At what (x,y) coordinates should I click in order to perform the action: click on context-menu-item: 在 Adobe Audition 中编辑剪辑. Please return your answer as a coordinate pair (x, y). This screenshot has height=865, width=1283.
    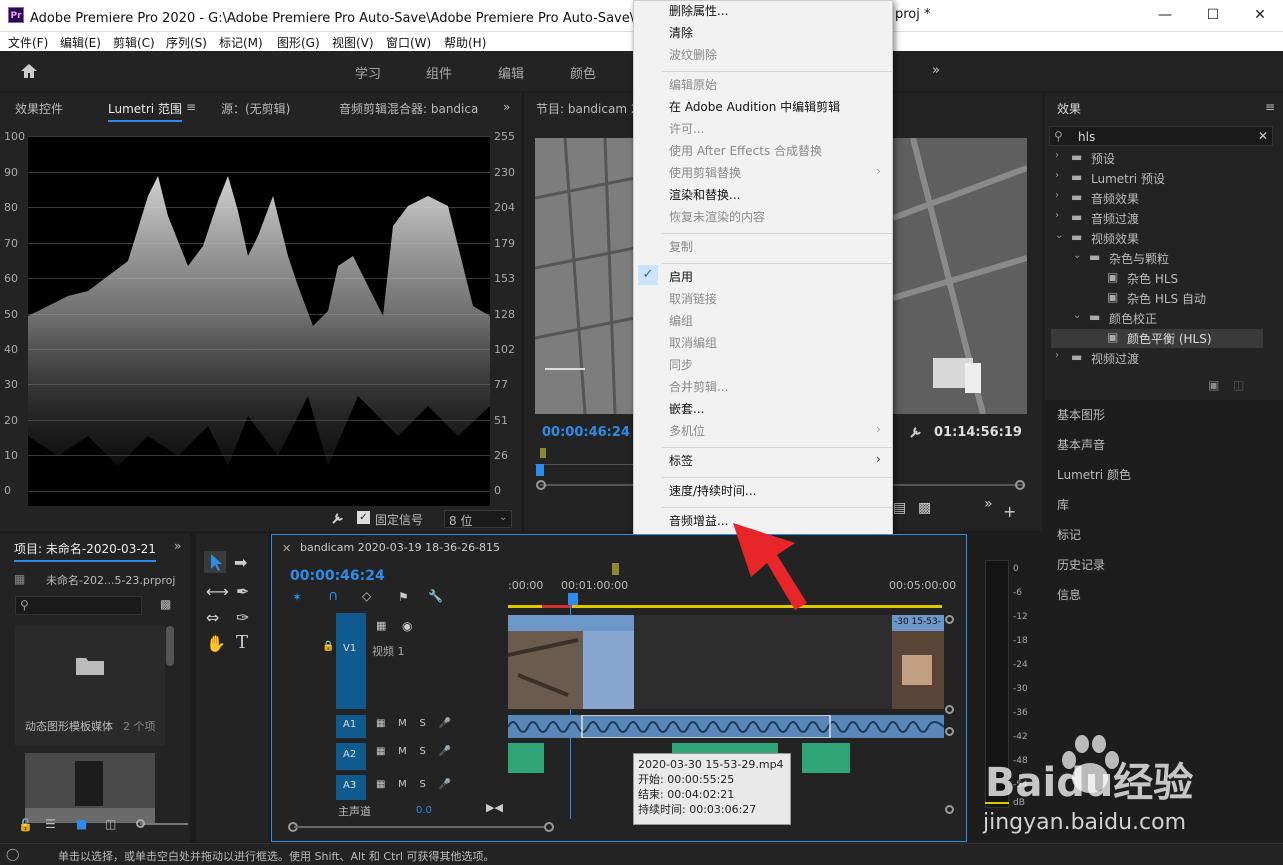
    Looking at the image, I should click on (754, 106).